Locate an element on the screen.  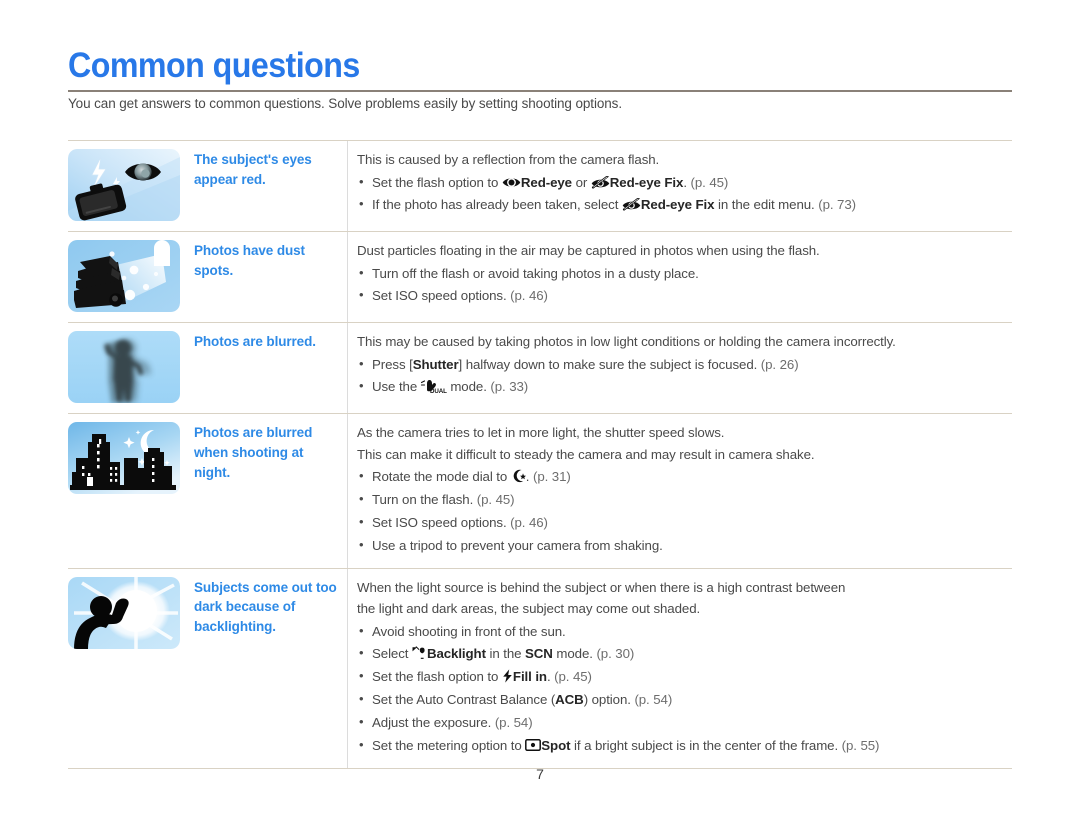
row-question-cell: Photos have dust spots. is located at coordinates (208, 277).